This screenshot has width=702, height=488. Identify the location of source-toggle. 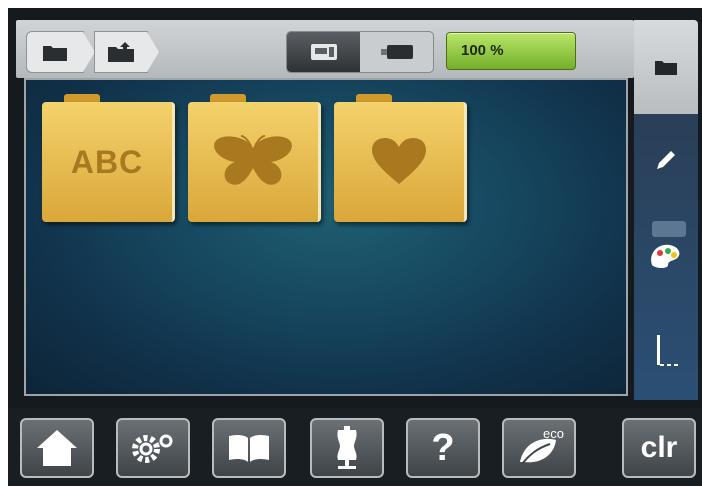
(360, 52).